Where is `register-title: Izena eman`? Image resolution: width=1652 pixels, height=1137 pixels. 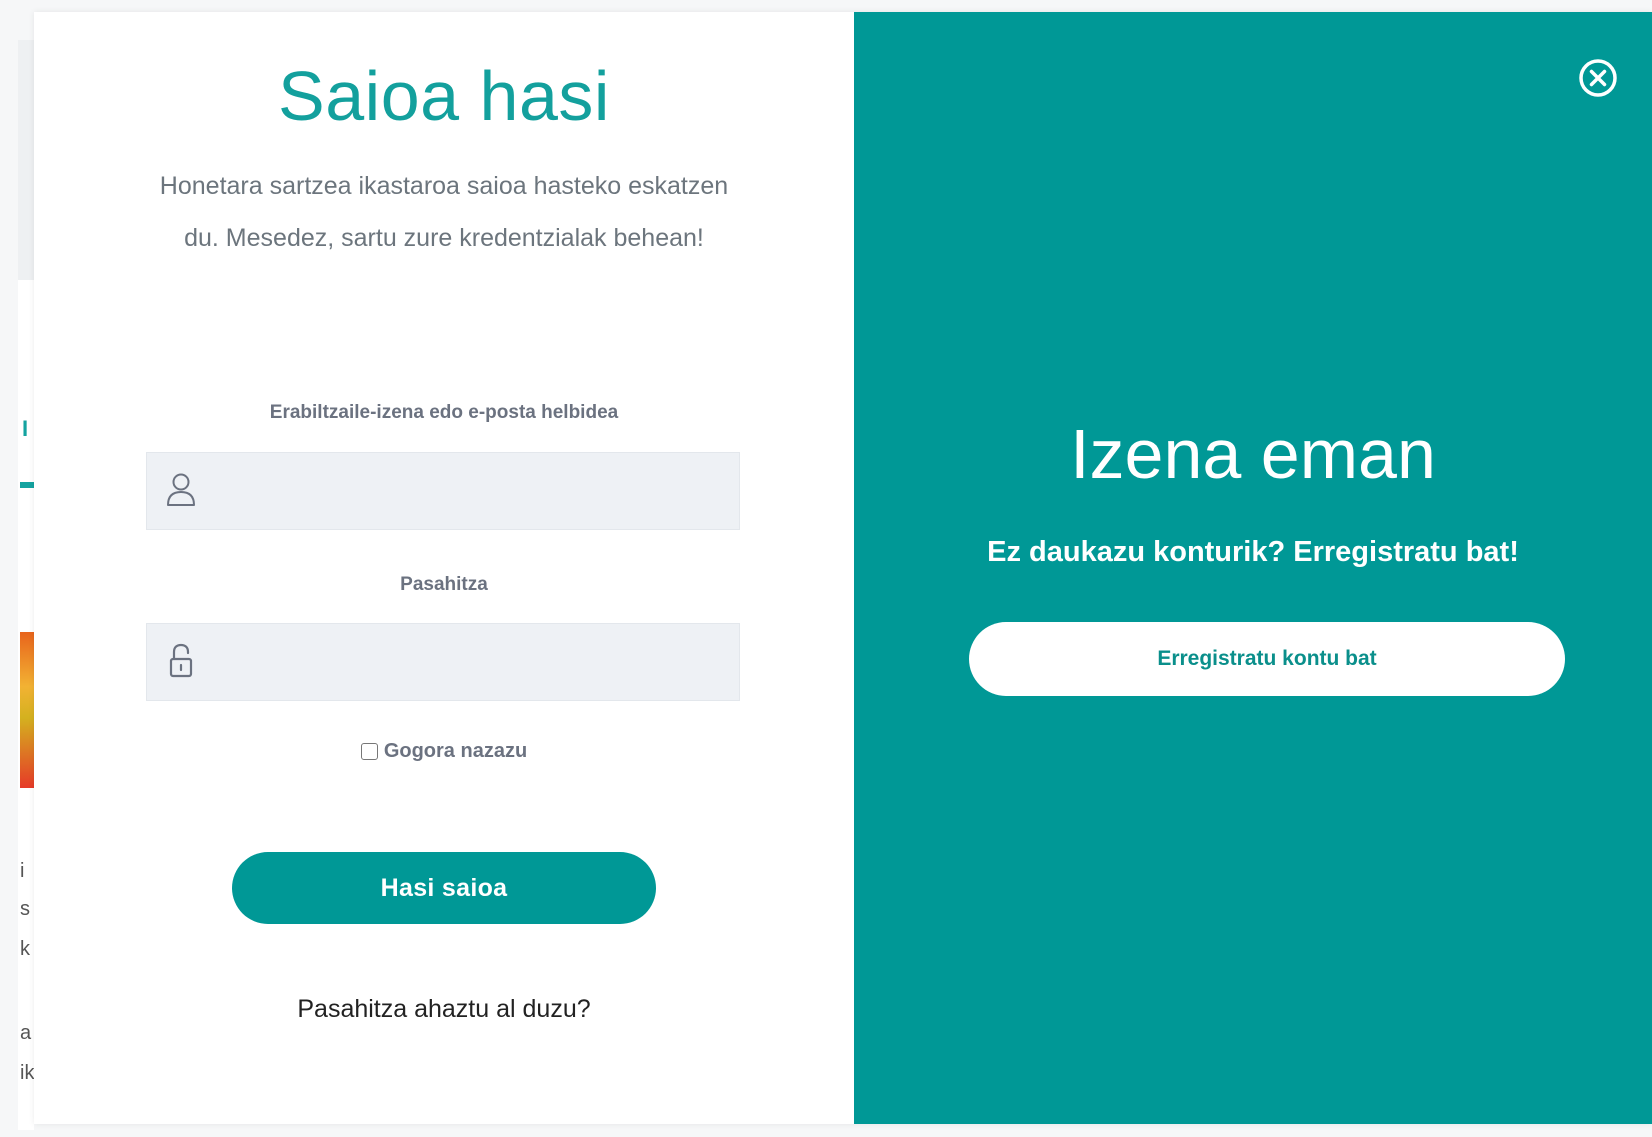
register-title: Izena eman is located at coordinates (1253, 454).